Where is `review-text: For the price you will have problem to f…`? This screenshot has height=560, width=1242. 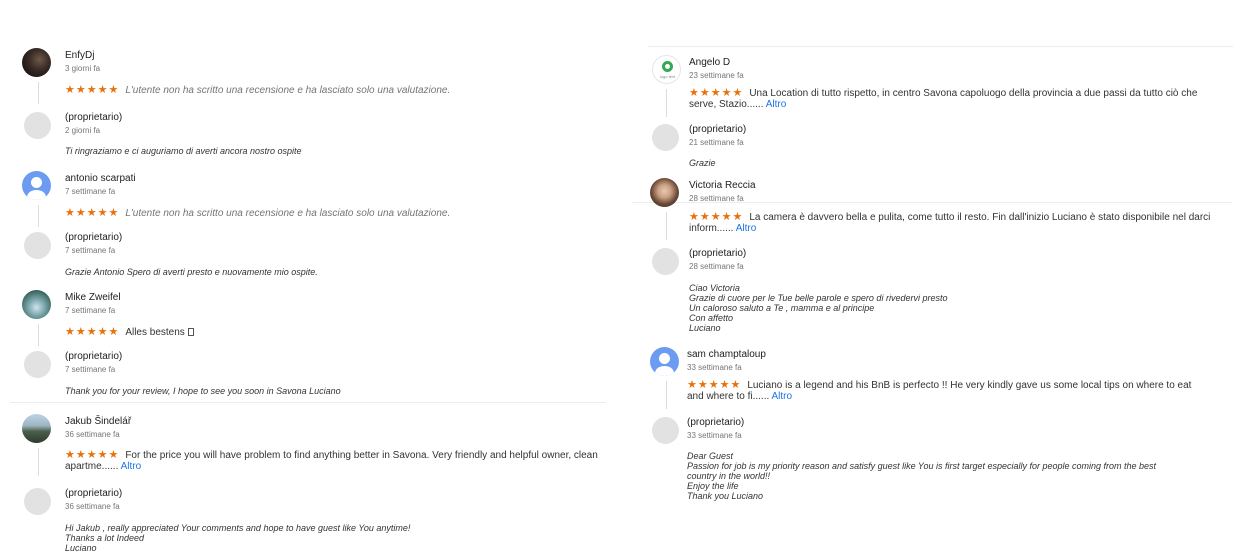 review-text: For the price you will have problem to f… is located at coordinates (331, 461).